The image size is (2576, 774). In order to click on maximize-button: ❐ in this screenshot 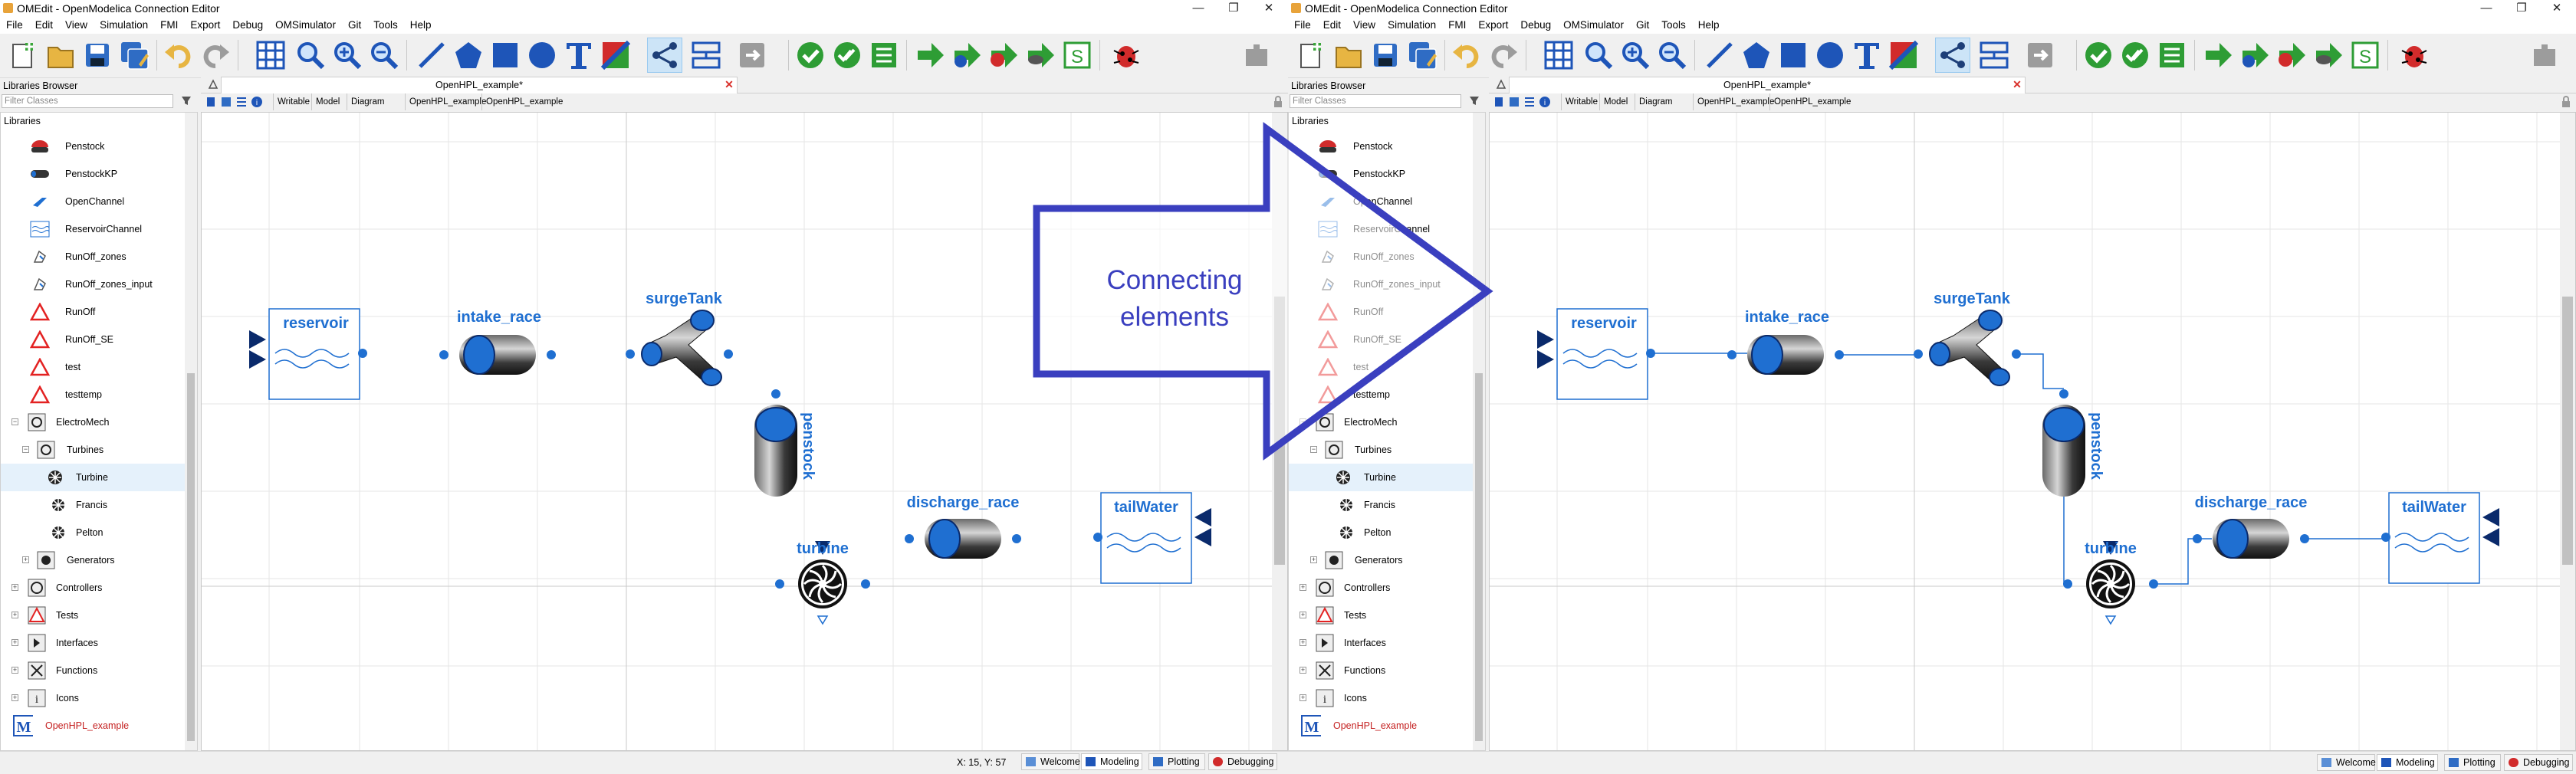, I will do `click(1234, 8)`.